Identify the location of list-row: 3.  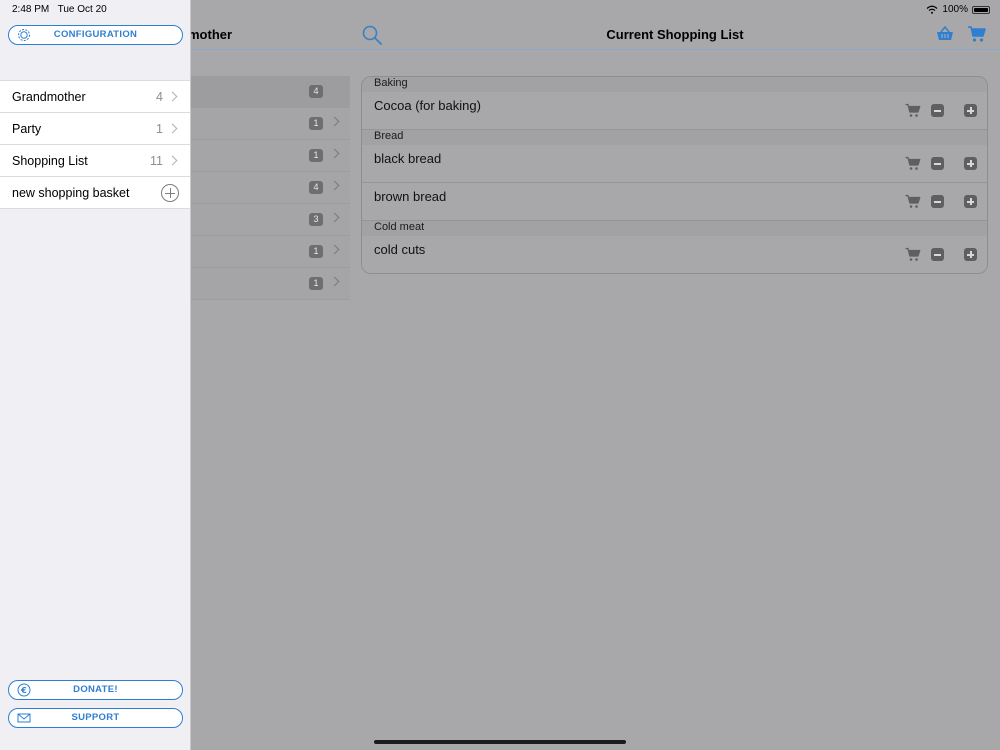
(270, 220).